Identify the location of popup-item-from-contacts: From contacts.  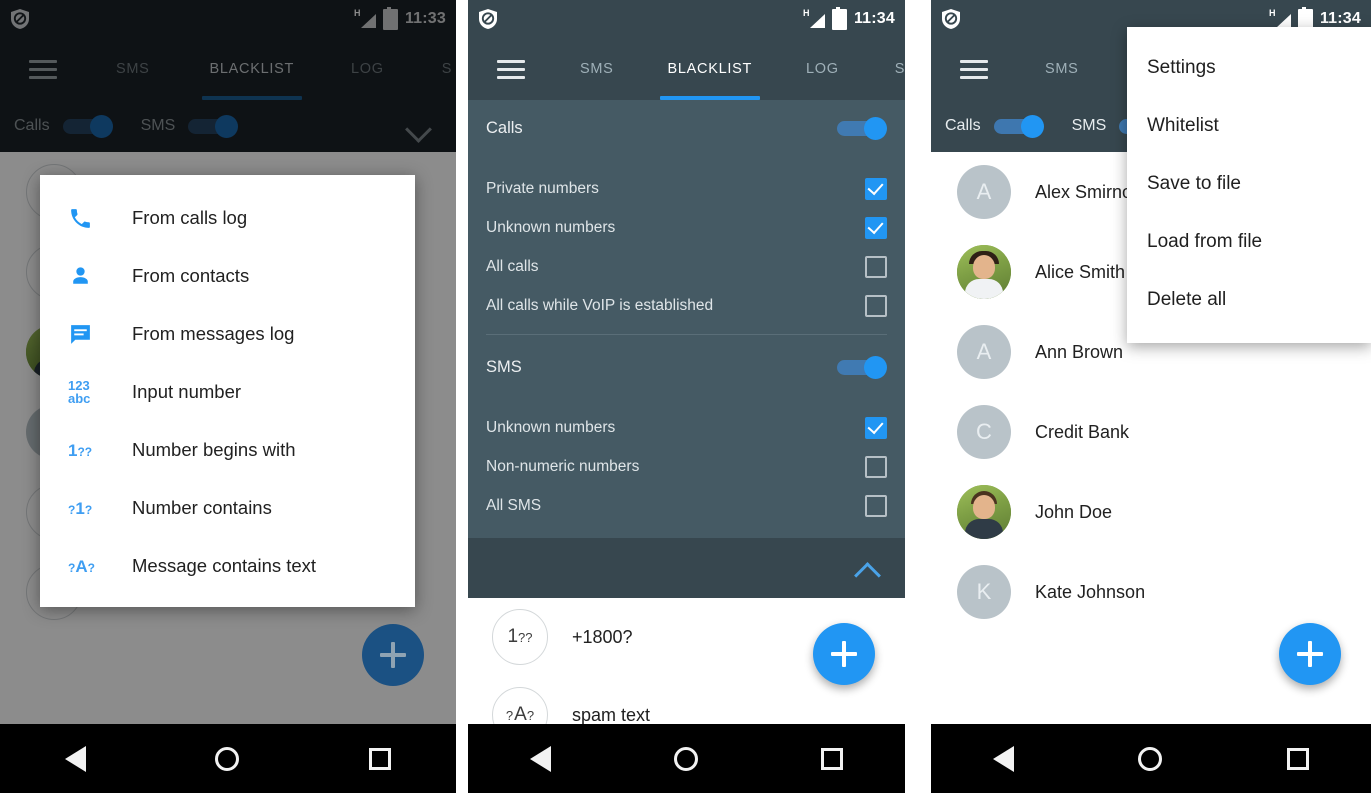
(227, 276).